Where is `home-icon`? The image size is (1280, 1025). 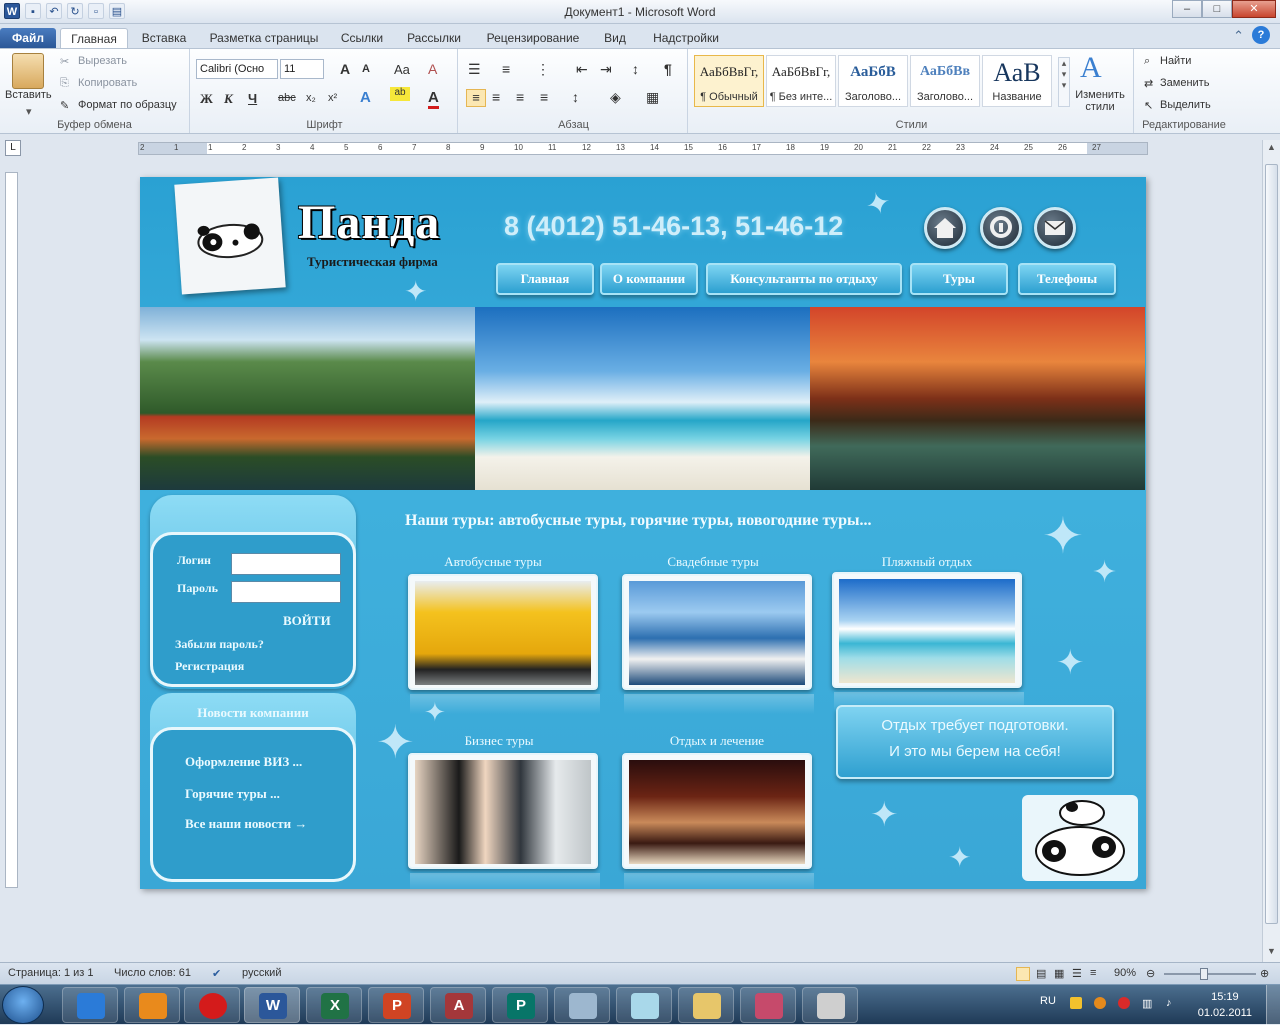 home-icon is located at coordinates (945, 228).